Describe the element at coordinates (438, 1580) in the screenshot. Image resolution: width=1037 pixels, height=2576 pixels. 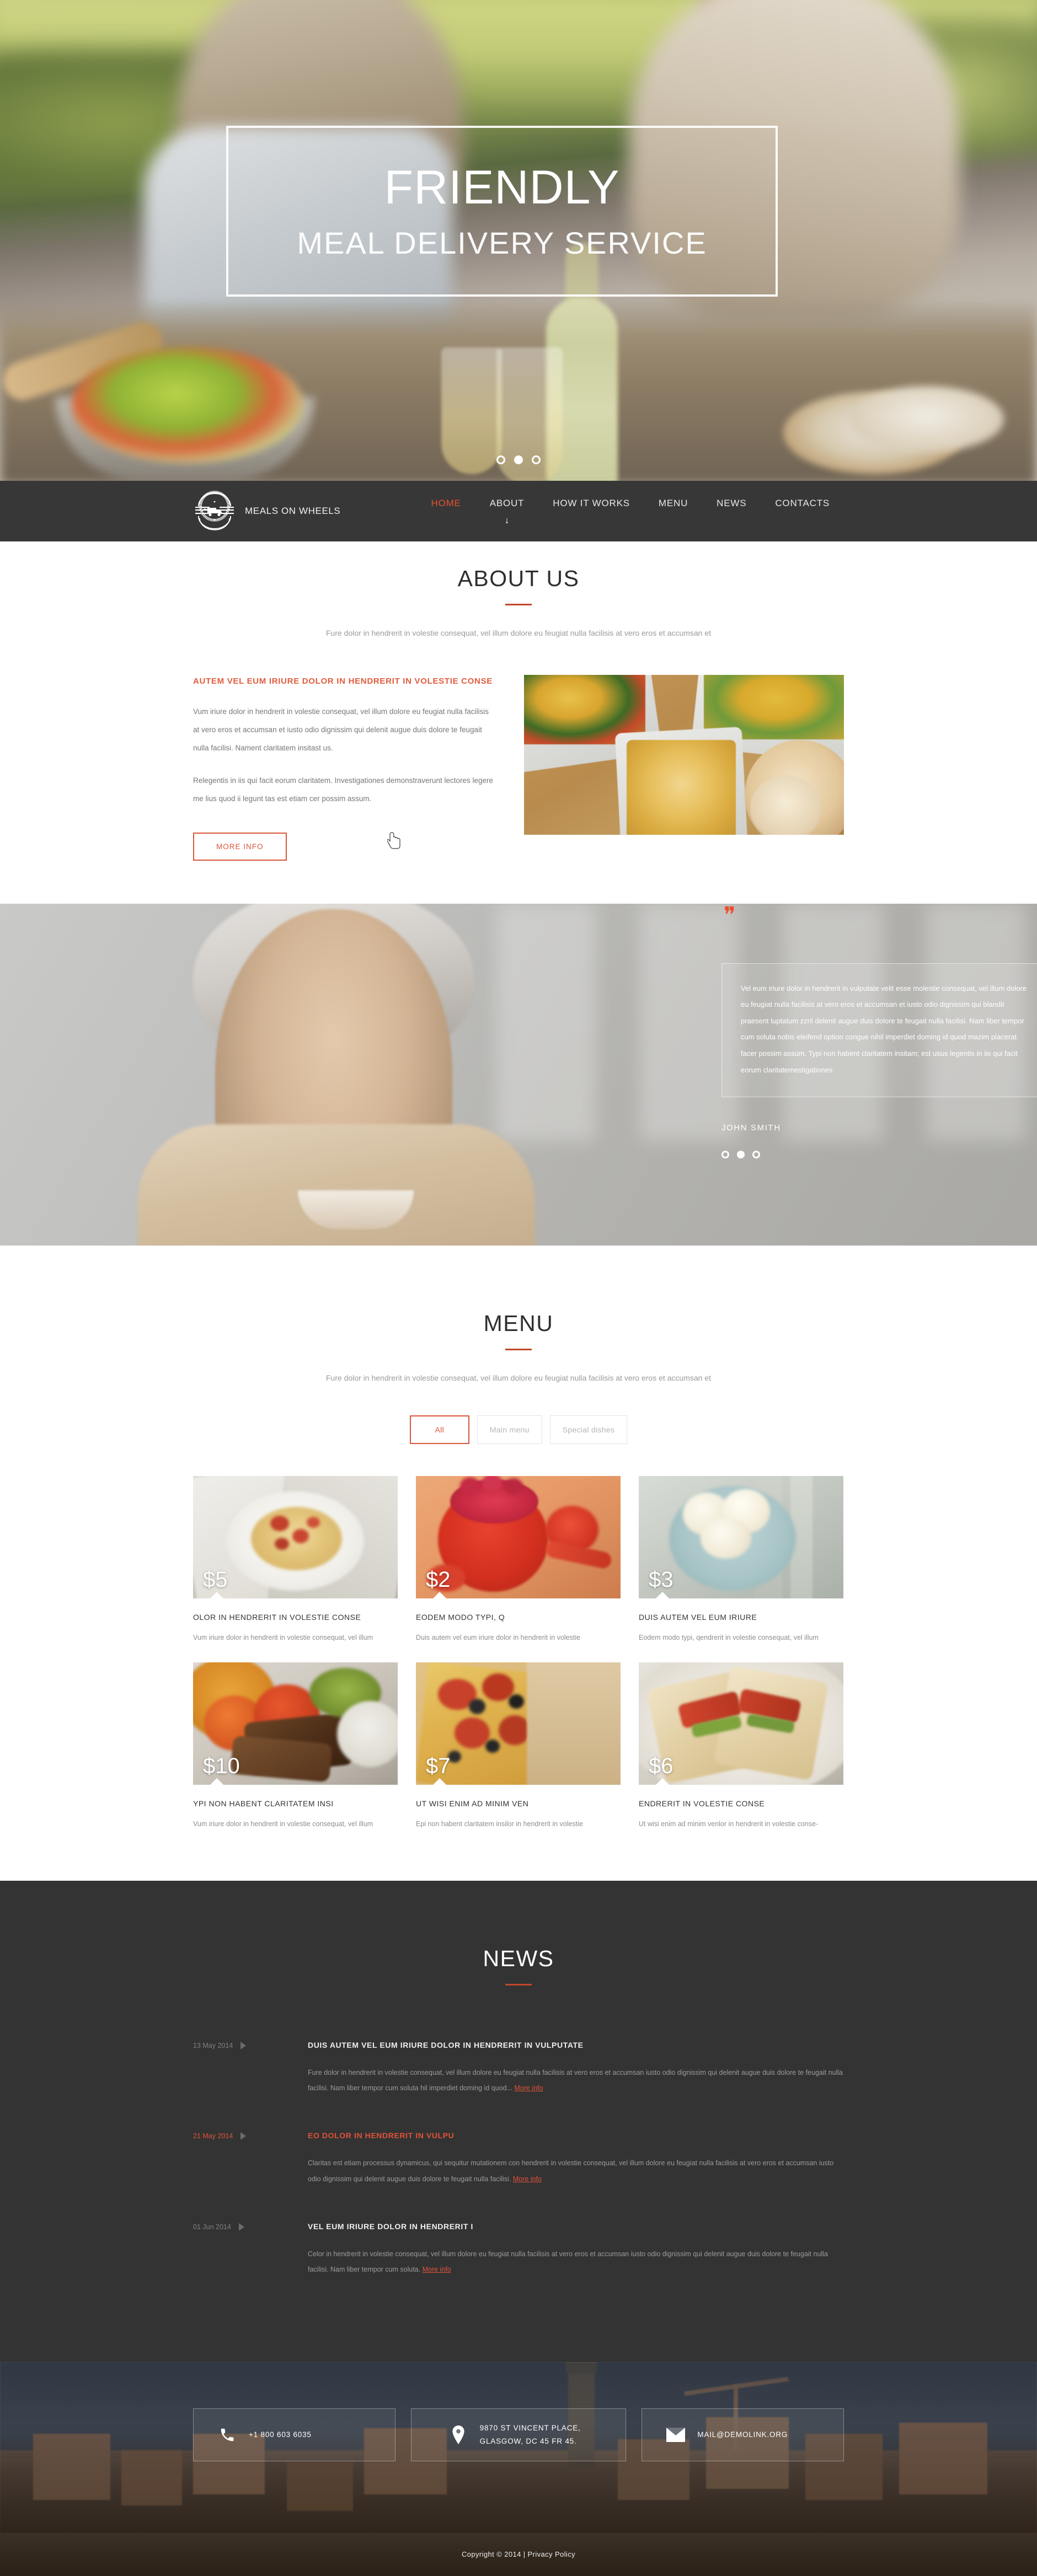
I see `menu-card-price: $2` at that location.